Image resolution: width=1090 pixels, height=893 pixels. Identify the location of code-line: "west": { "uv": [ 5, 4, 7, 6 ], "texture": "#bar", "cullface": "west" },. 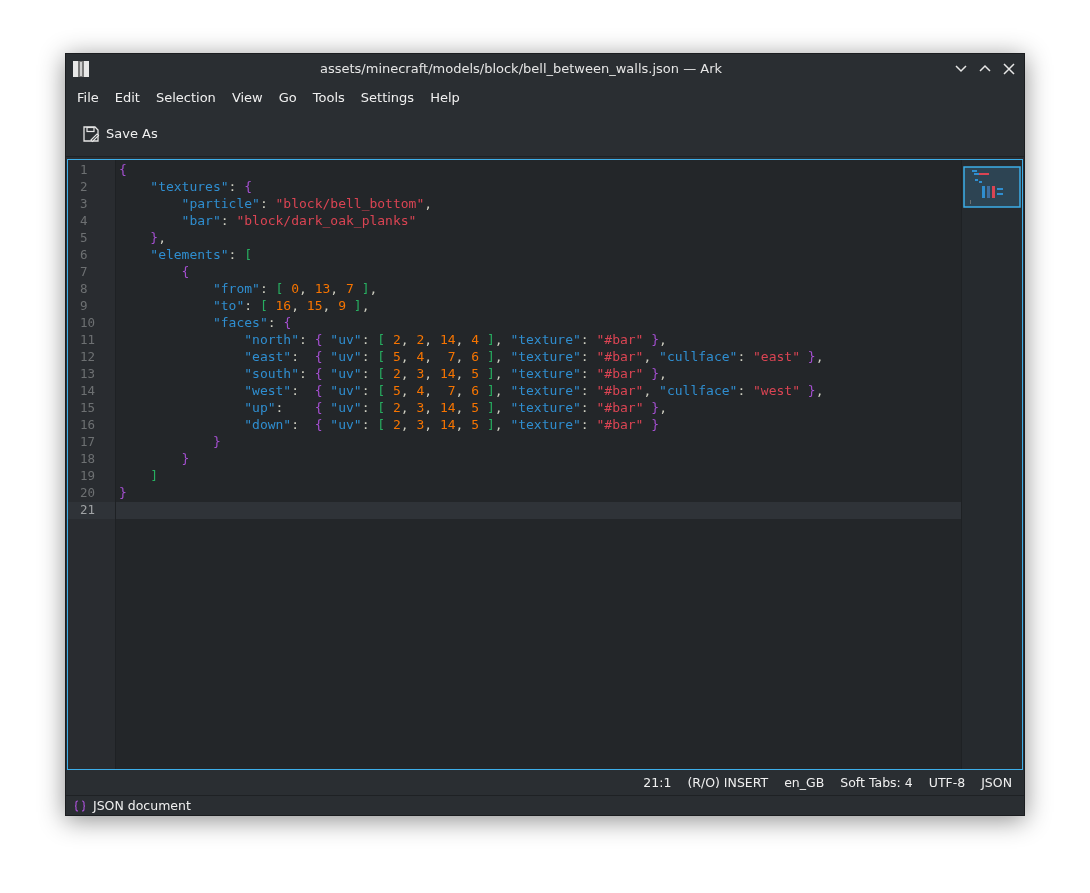
(533, 391).